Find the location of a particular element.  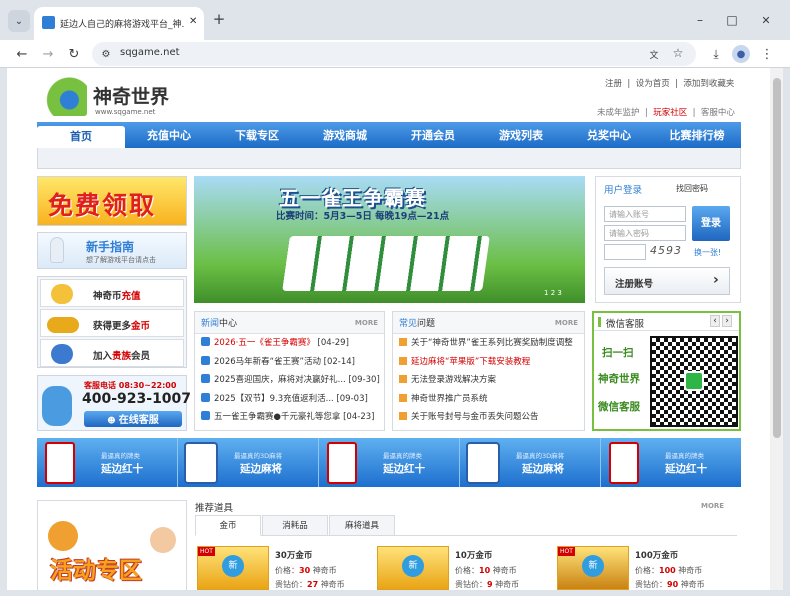

pager-1: 1 is located at coordinates (546, 293).